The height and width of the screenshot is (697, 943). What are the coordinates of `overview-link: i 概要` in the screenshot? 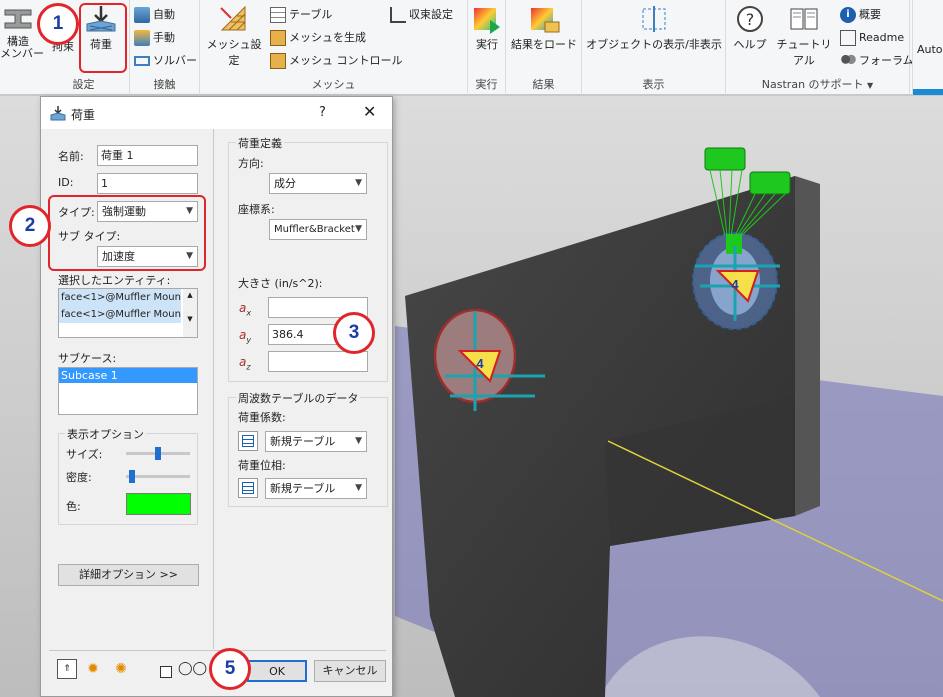 It's located at (860, 15).